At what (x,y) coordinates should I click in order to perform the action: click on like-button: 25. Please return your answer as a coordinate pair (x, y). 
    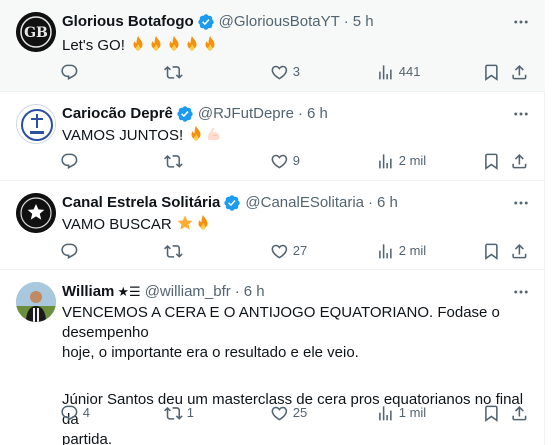
    Looking at the image, I should click on (288, 413).